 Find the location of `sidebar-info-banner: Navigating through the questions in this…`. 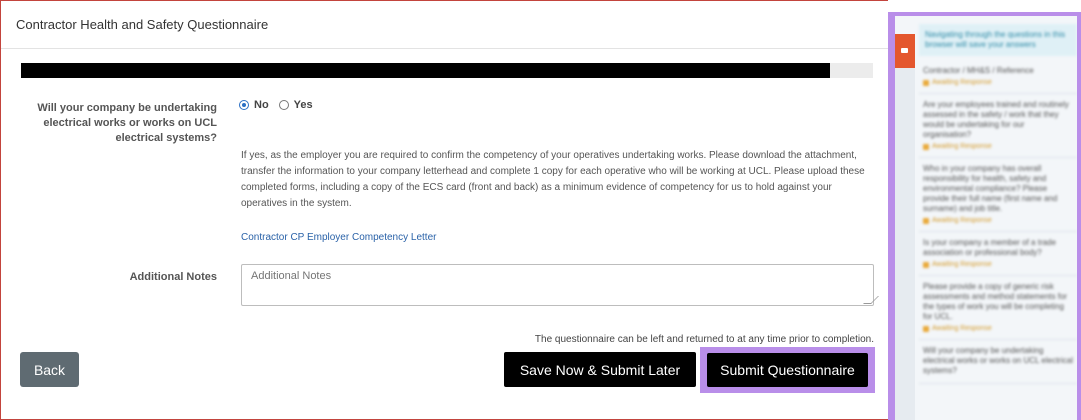

sidebar-info-banner: Navigating through the questions in this… is located at coordinates (998, 40).